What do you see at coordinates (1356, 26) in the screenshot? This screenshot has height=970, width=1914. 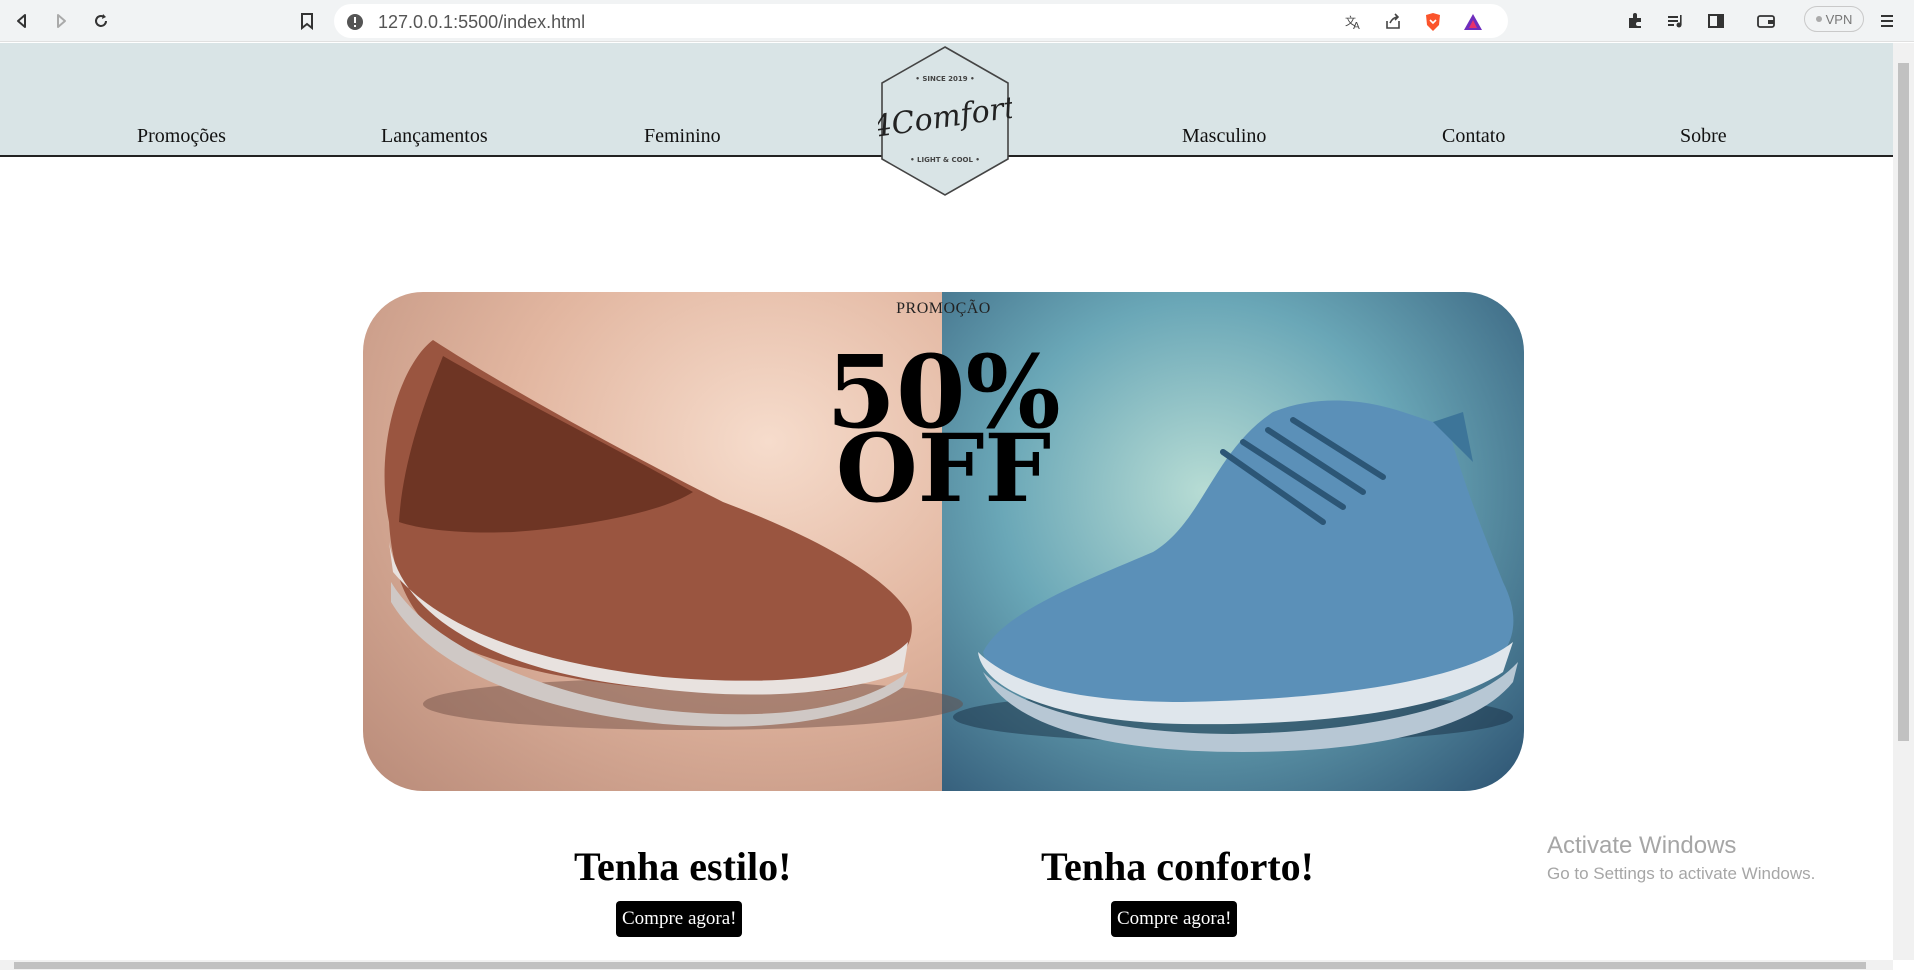 I see `svg-text: A` at bounding box center [1356, 26].